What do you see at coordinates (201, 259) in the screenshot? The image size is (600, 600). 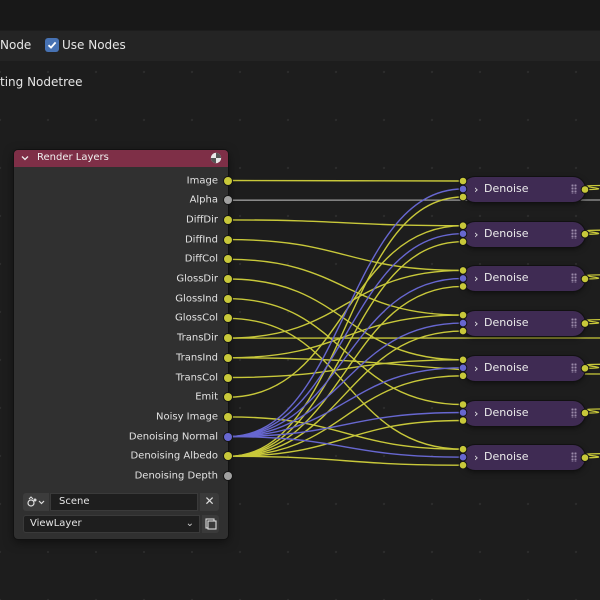 I see `output-label: DiffCol` at bounding box center [201, 259].